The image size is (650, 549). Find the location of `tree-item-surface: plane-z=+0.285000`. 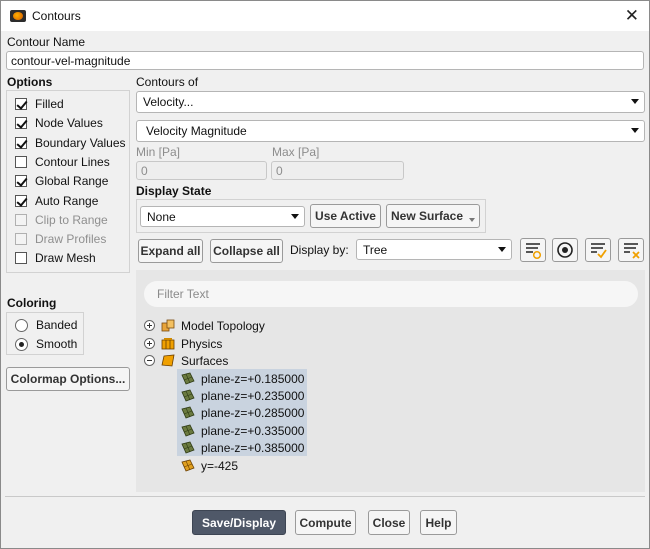

tree-item-surface: plane-z=+0.285000 is located at coordinates (242, 412).